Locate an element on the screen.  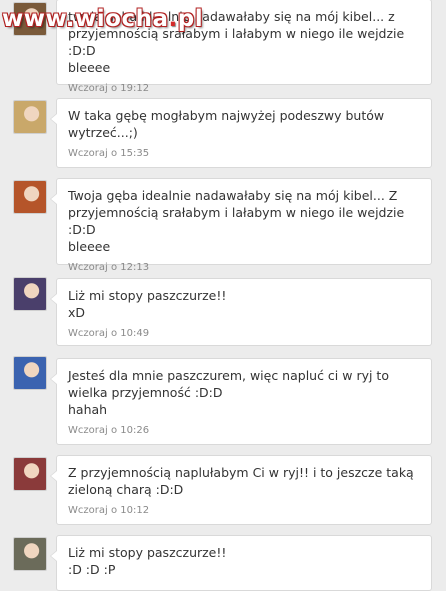
comment-timestamp: Wczoraj o 15:35 is located at coordinates (244, 153).